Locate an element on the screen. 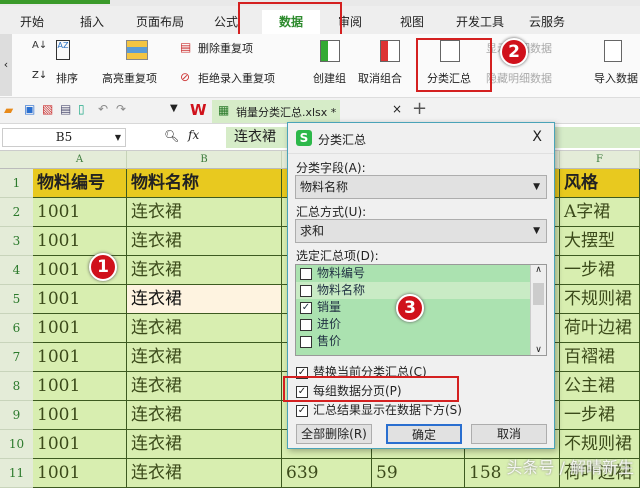  reject-duplicates-button: 拒绝录入重复项 is located at coordinates (236, 78).